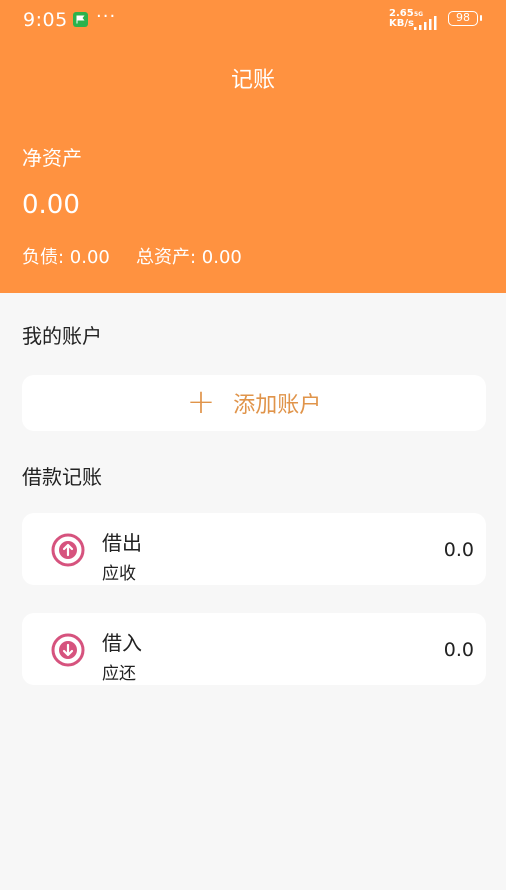  I want to click on loan-subtitle: 应收, so click(119, 574).